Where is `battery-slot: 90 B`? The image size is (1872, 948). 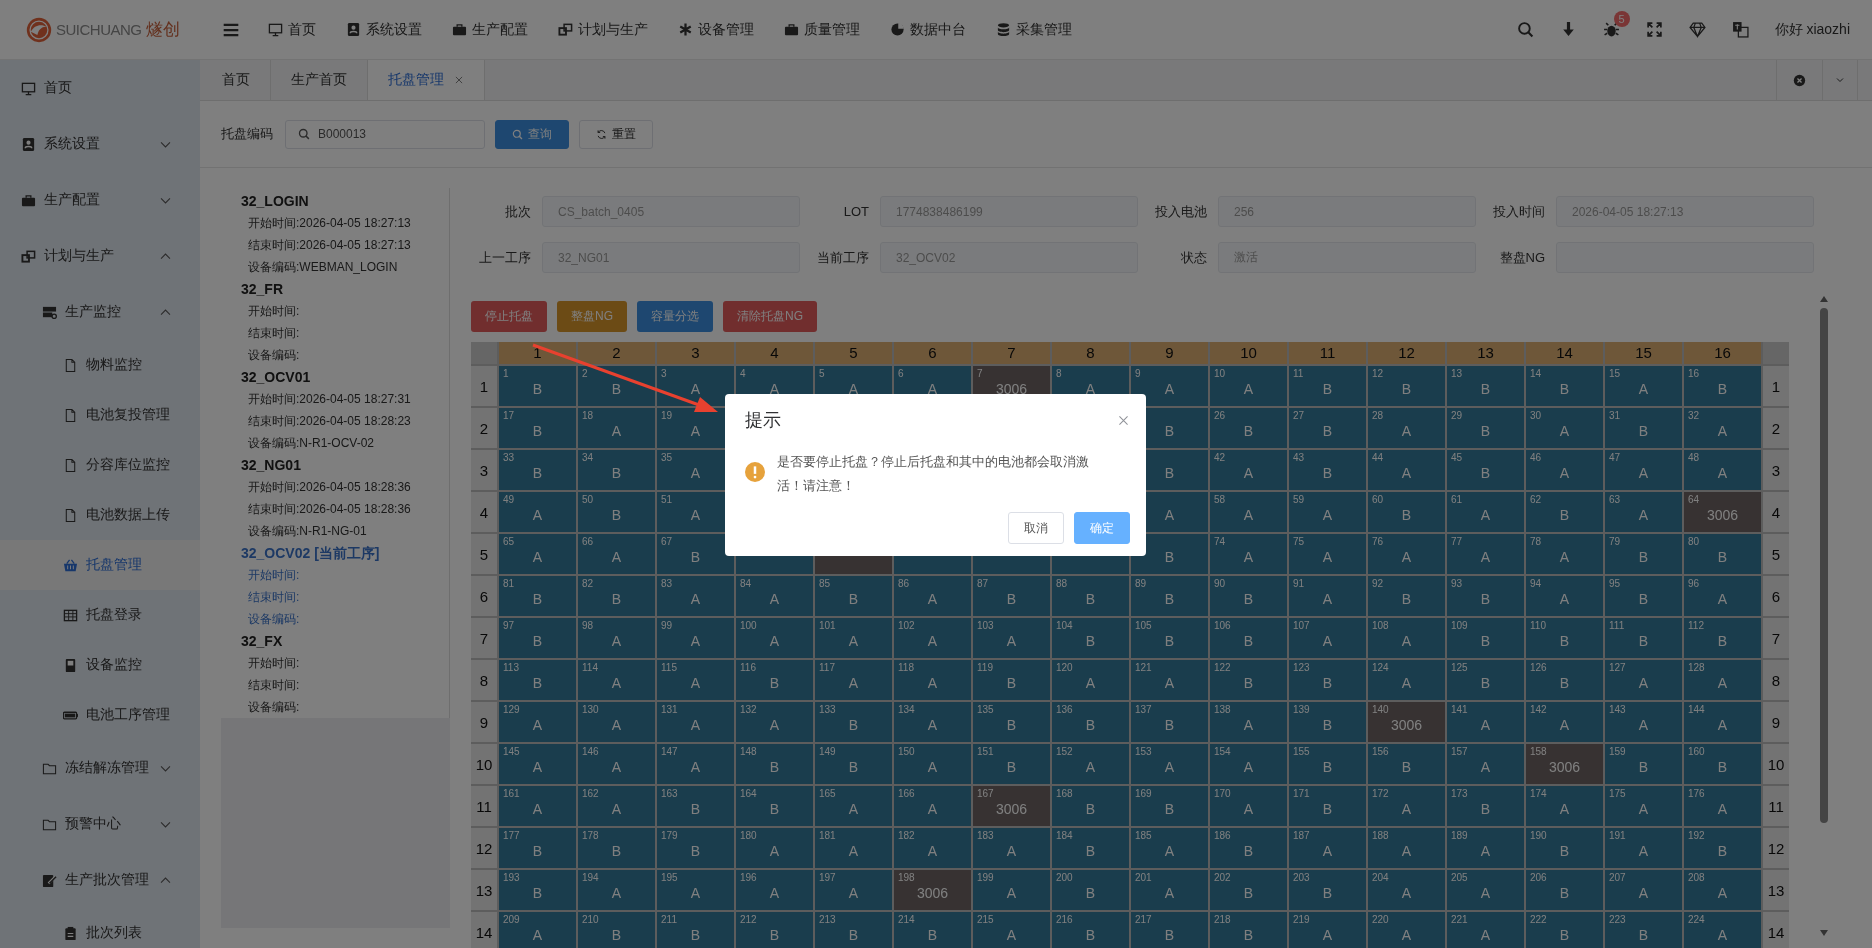 battery-slot: 90 B is located at coordinates (1248, 596).